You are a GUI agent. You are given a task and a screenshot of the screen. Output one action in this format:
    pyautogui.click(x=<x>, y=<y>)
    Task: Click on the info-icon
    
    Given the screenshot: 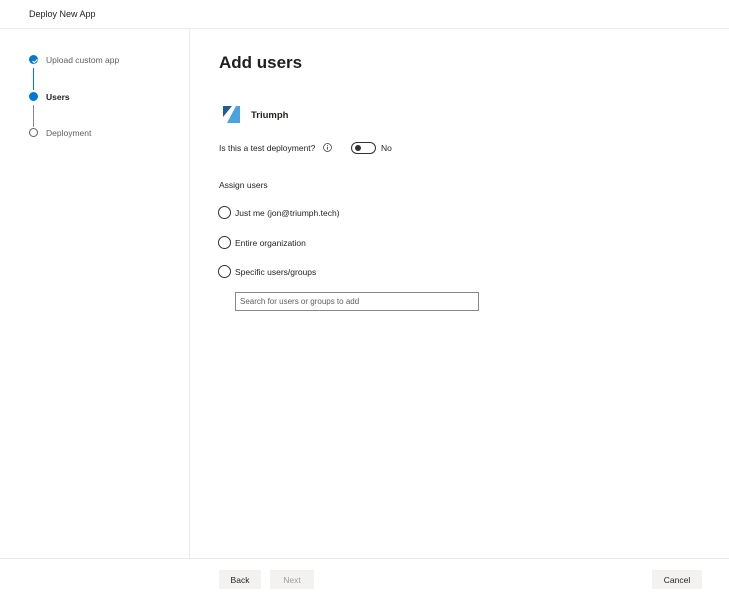 What is the action you would take?
    pyautogui.click(x=327, y=147)
    